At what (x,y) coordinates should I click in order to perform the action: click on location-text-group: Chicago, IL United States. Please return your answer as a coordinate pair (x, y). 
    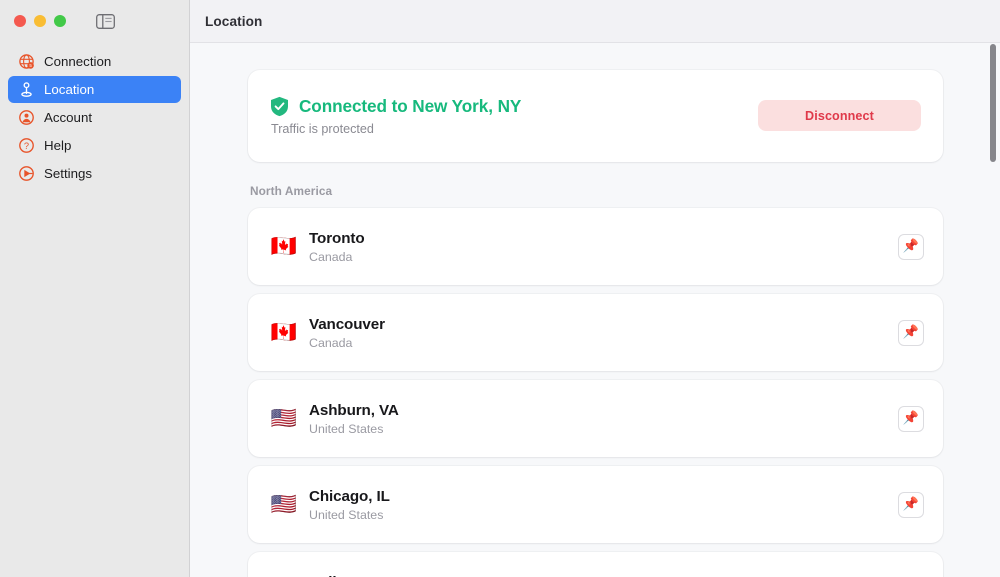
    Looking at the image, I should click on (603, 505).